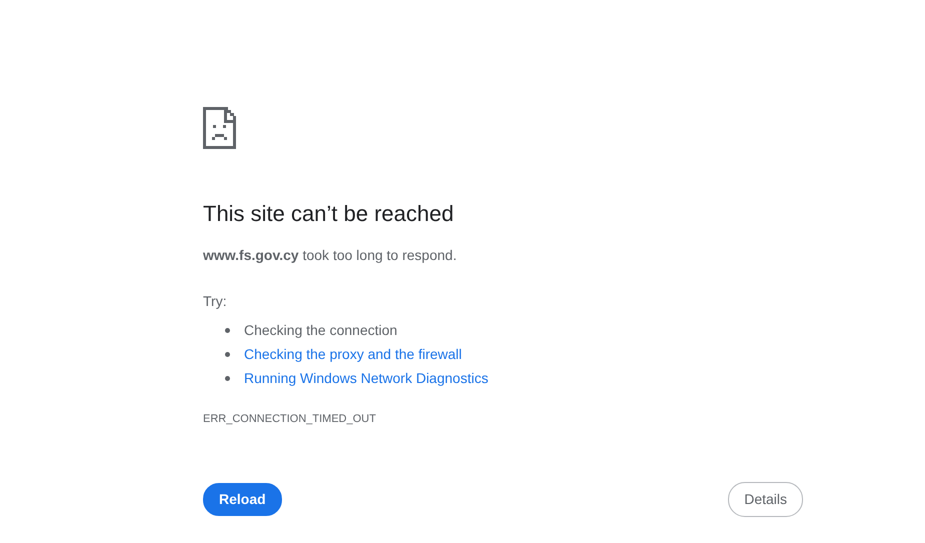 Image resolution: width=925 pixels, height=543 pixels. Describe the element at coordinates (242, 499) in the screenshot. I see `reload-button: Reload` at that location.